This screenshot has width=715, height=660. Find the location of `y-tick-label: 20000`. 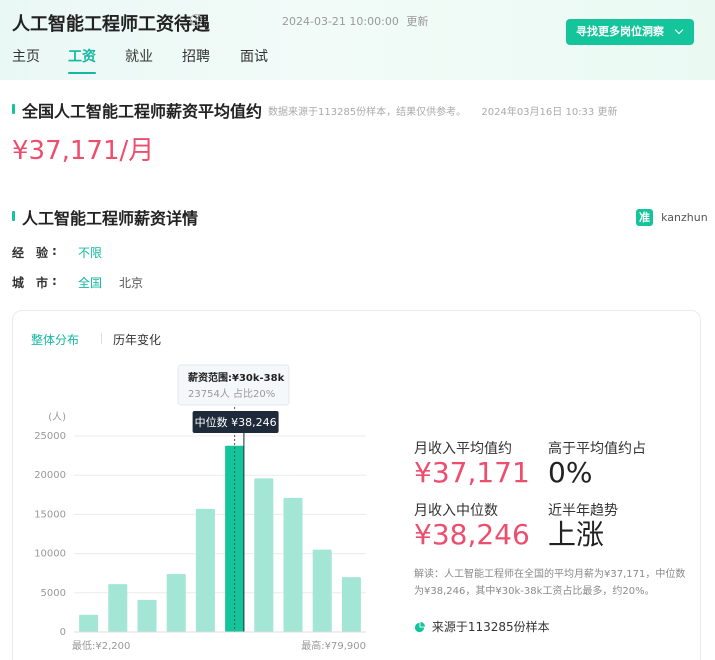

y-tick-label: 20000 is located at coordinates (50, 475).